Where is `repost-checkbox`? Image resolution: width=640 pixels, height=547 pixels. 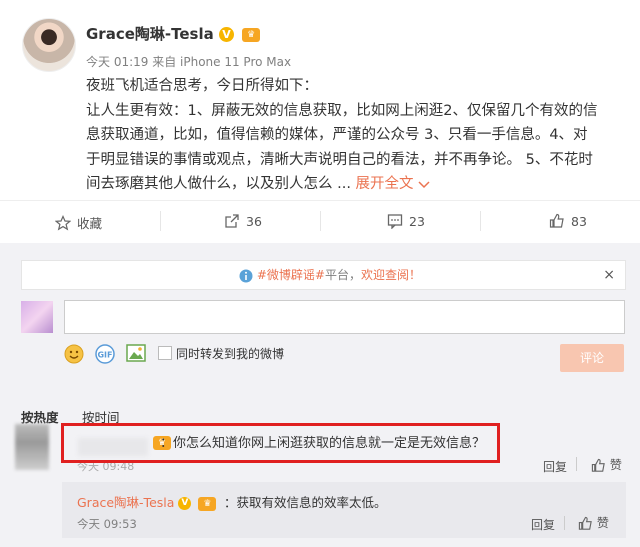 repost-checkbox is located at coordinates (165, 353).